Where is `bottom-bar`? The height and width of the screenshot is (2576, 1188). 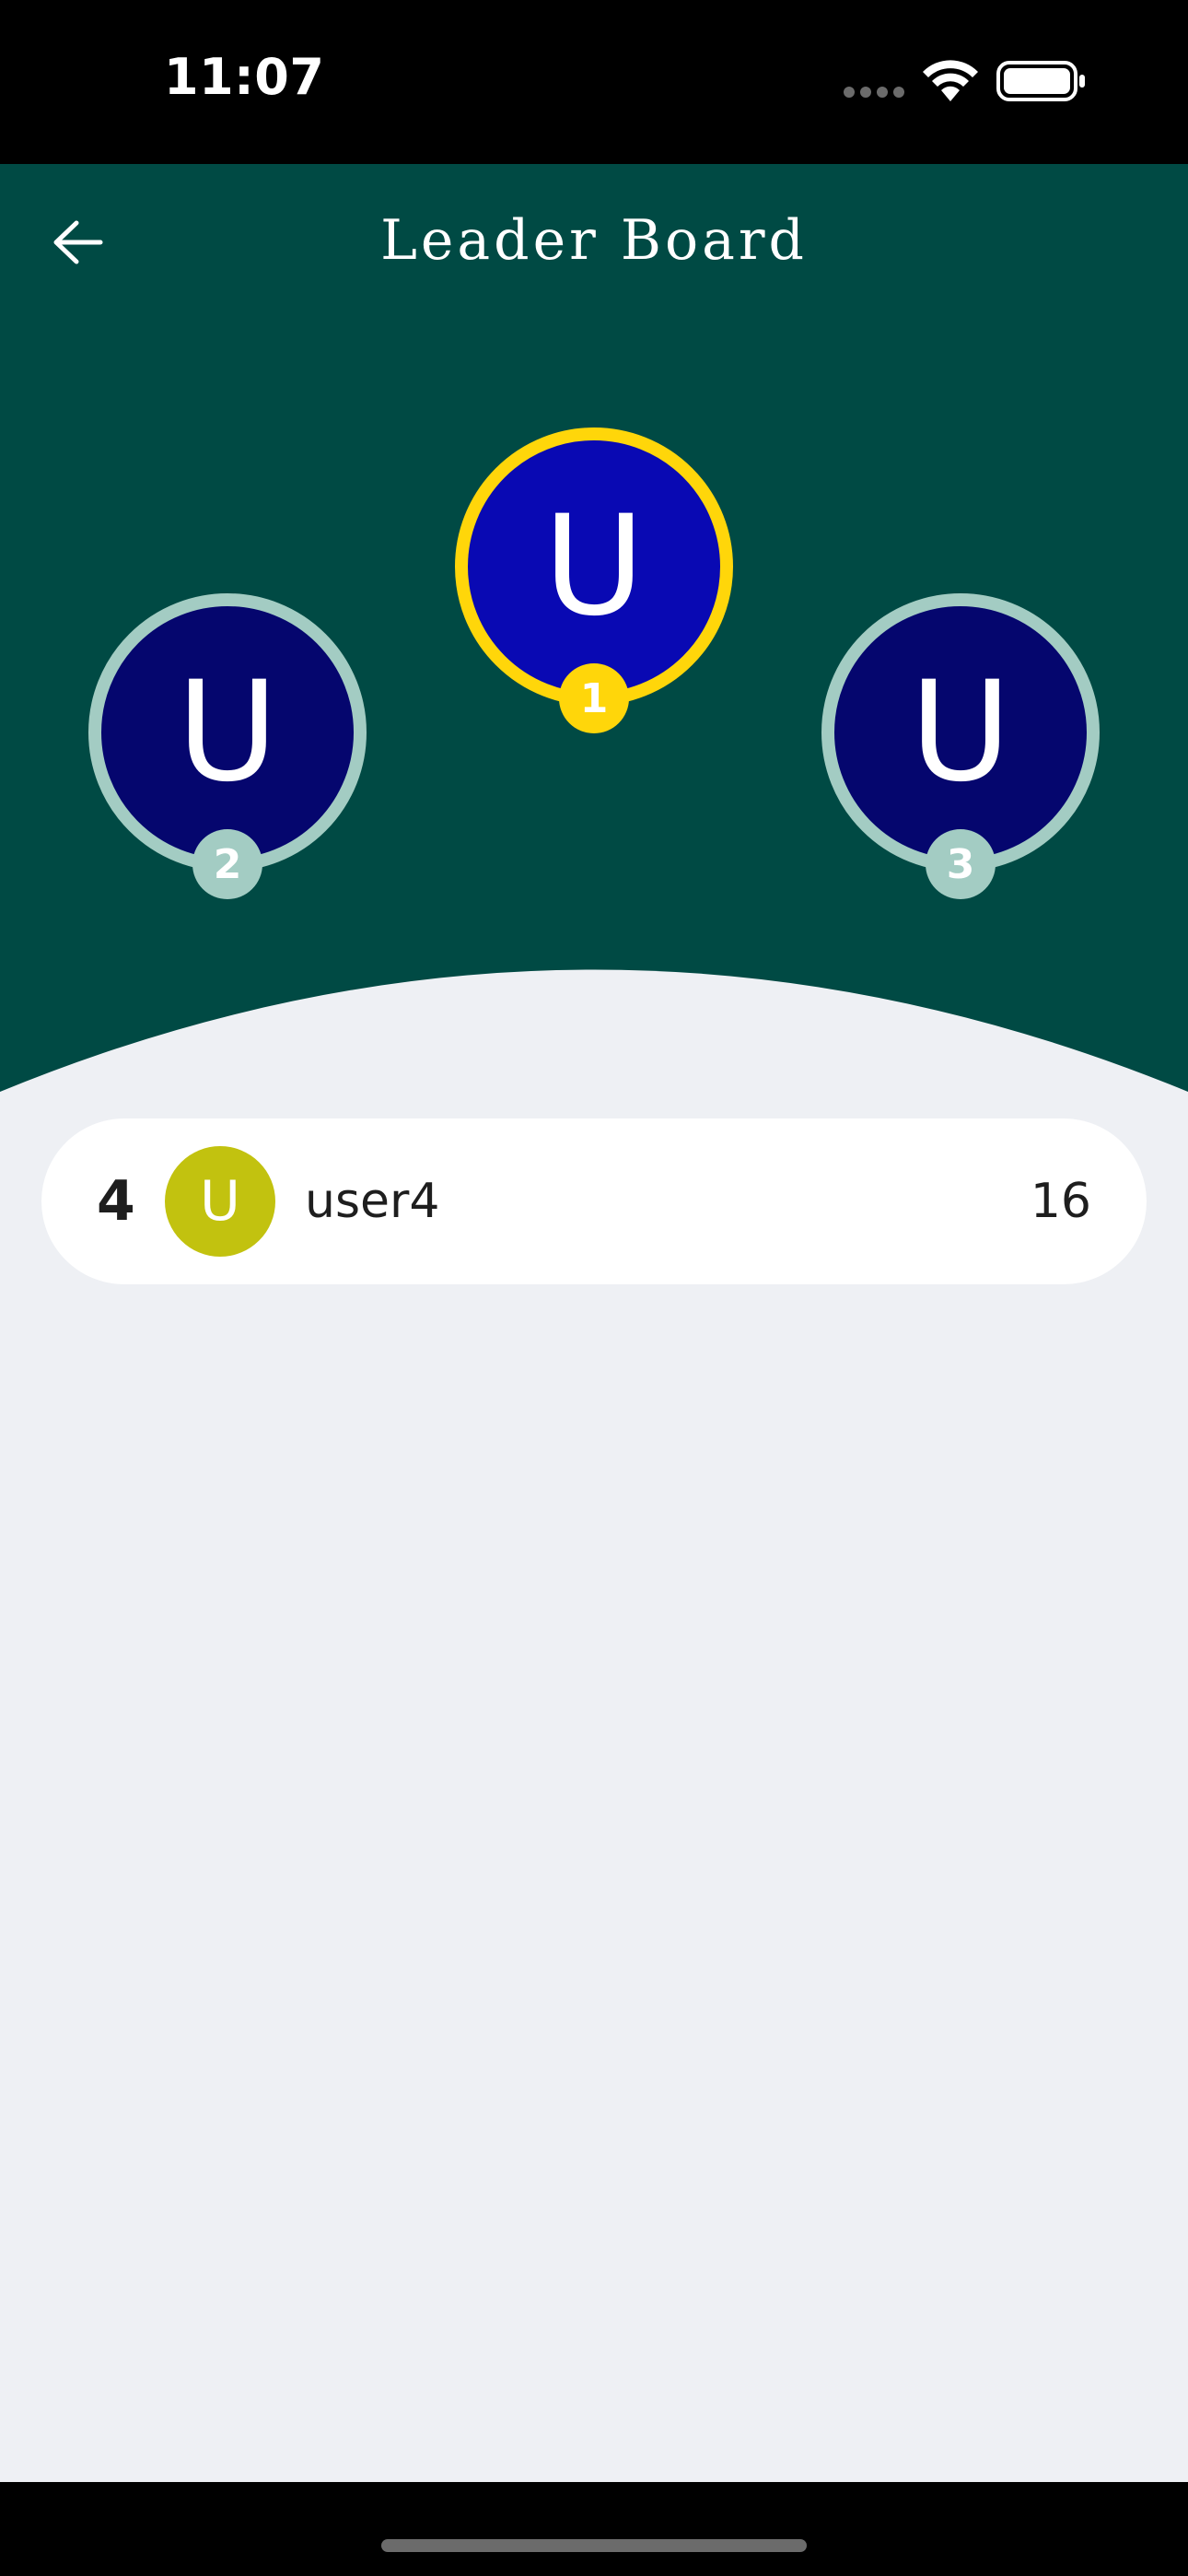 bottom-bar is located at coordinates (594, 2529).